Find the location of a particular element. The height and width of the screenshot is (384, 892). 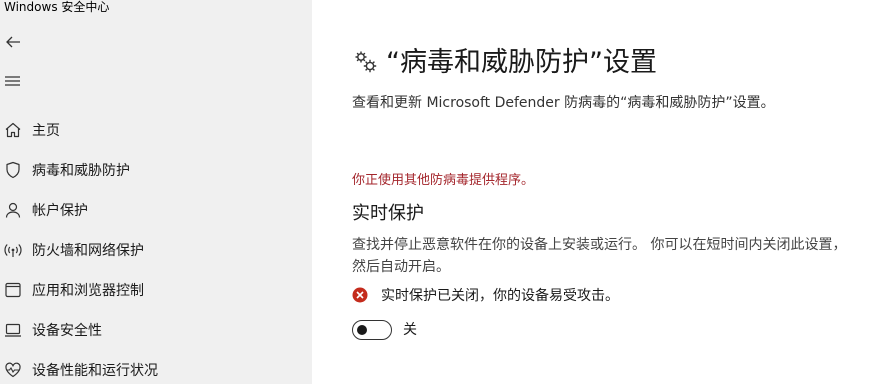

app-window-icon is located at coordinates (13, 290).